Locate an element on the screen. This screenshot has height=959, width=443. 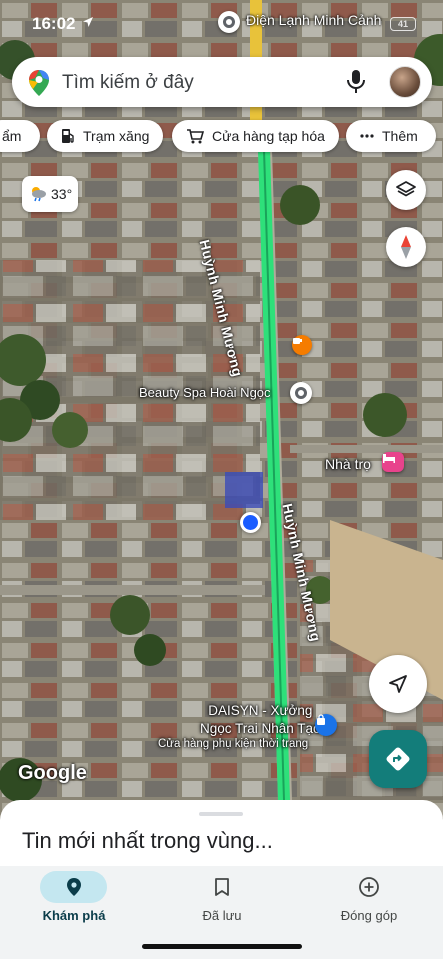
cafe-pin is located at coordinates (302, 345).